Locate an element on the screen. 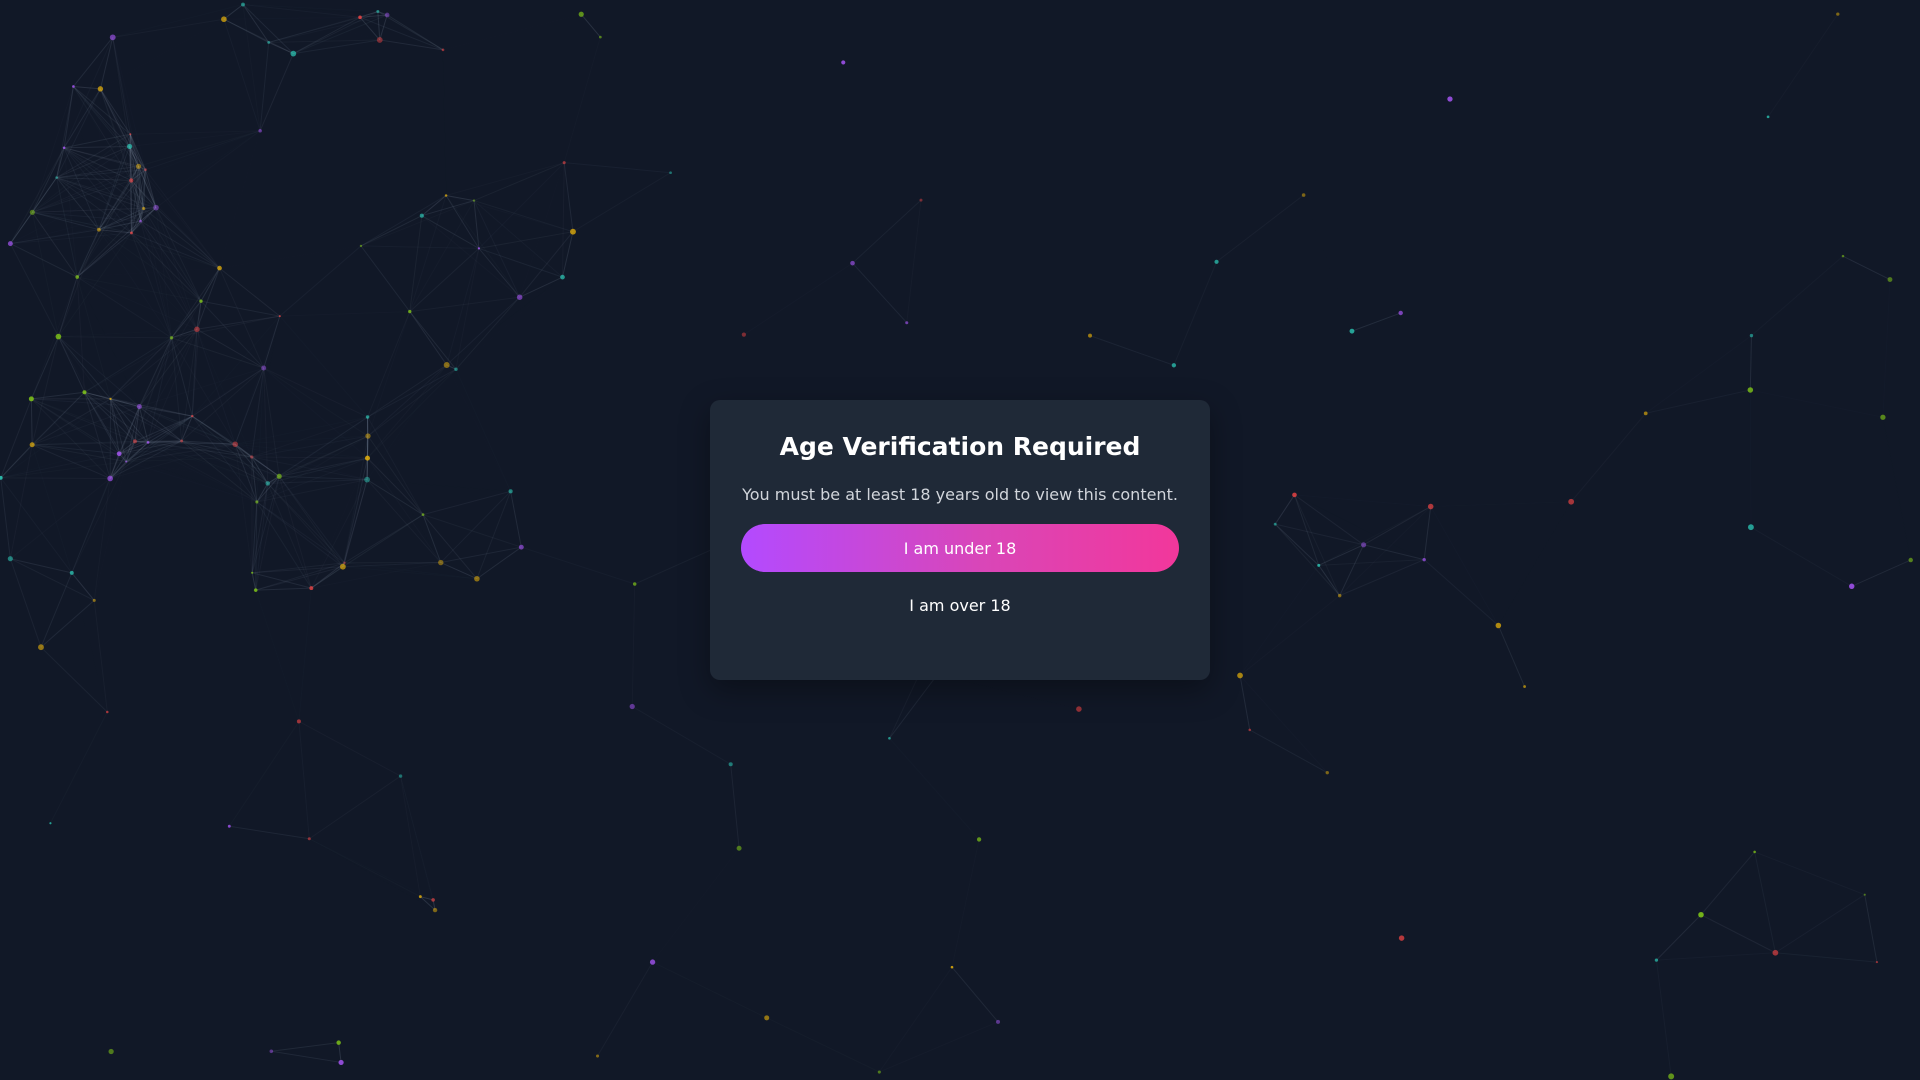 The width and height of the screenshot is (1920, 1080). over-18-button: I am over 18 is located at coordinates (959, 605).